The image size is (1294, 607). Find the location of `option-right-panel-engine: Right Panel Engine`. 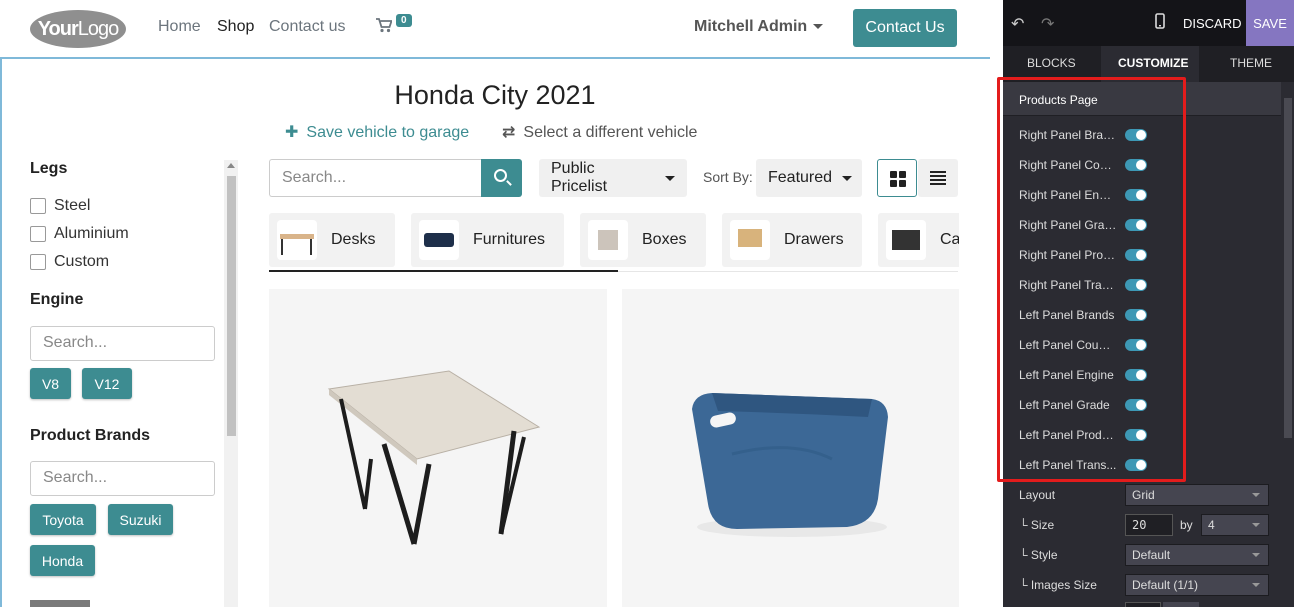

option-right-panel-engine: Right Panel Engine is located at coordinates (1149, 194).